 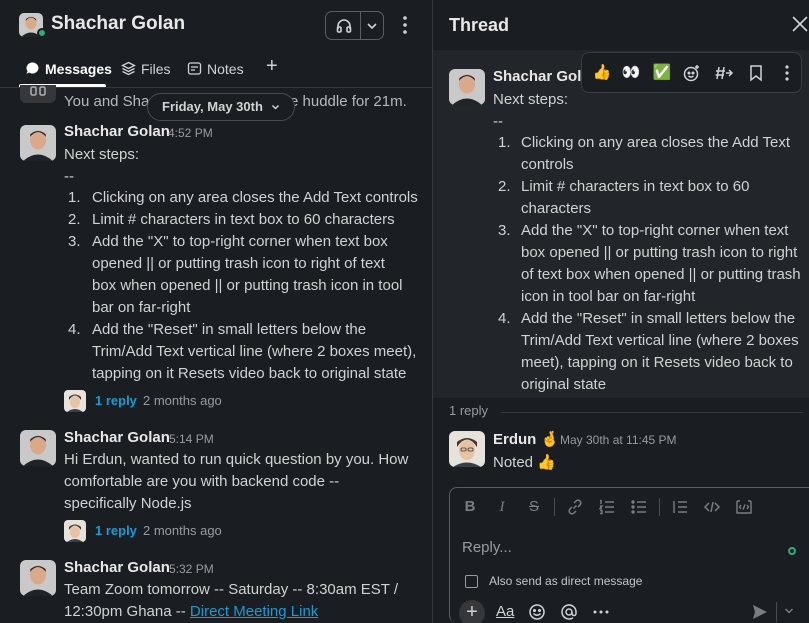 What do you see at coordinates (202, 481) in the screenshot?
I see `message-line: comfortable are you with backend code --` at bounding box center [202, 481].